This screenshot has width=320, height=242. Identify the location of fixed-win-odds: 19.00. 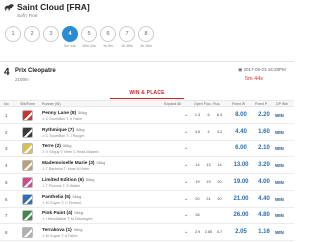
(241, 182).